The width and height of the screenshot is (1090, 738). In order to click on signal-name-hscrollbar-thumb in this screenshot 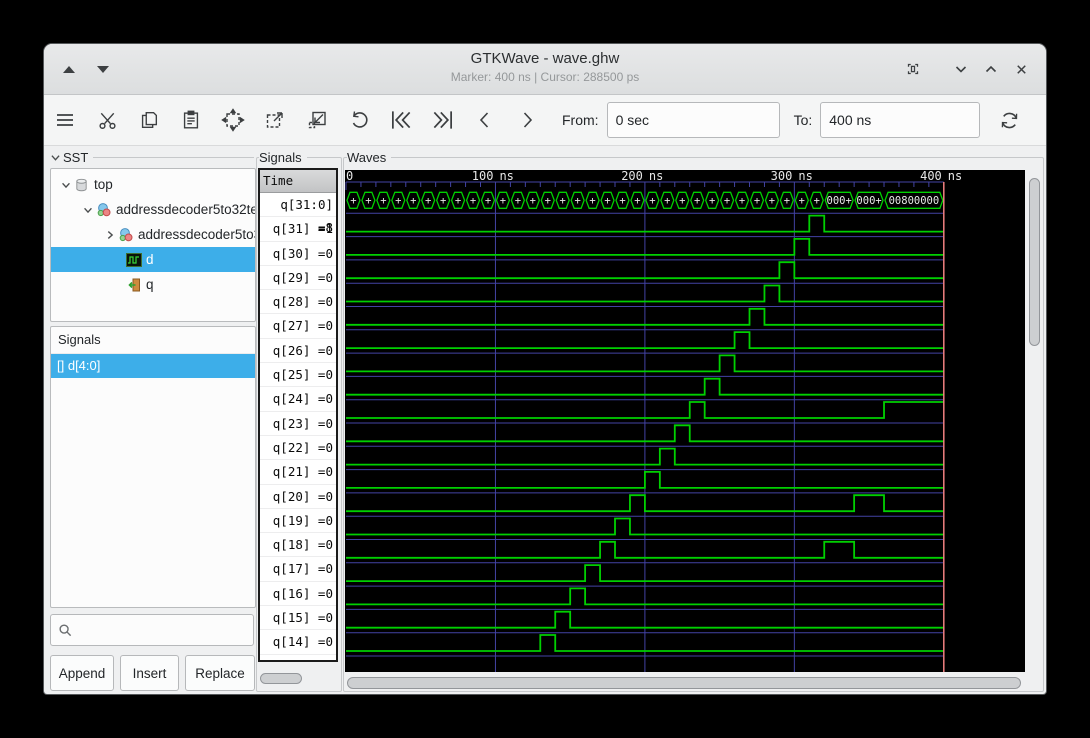, I will do `click(281, 678)`.